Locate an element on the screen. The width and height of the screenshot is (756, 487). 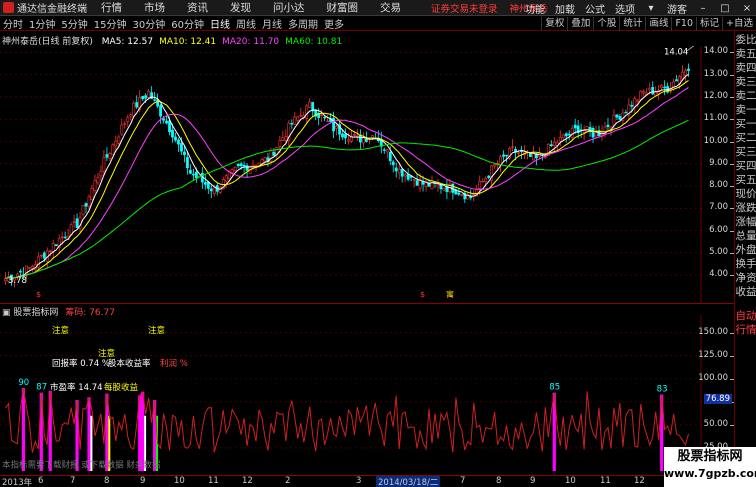
side-panel-item: 收益 is located at coordinates (745, 292).